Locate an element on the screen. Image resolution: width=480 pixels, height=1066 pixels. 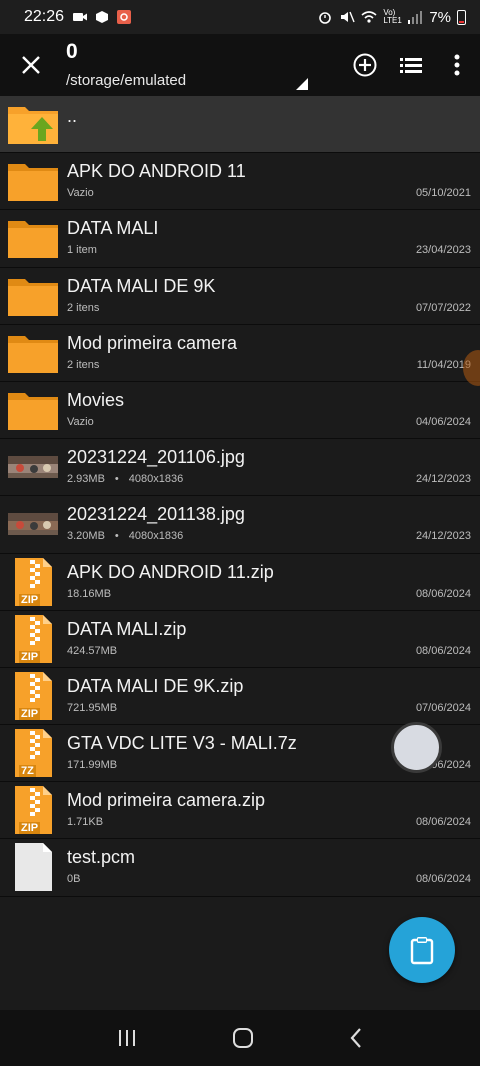
dropdown-icon is located at coordinates (302, 84).